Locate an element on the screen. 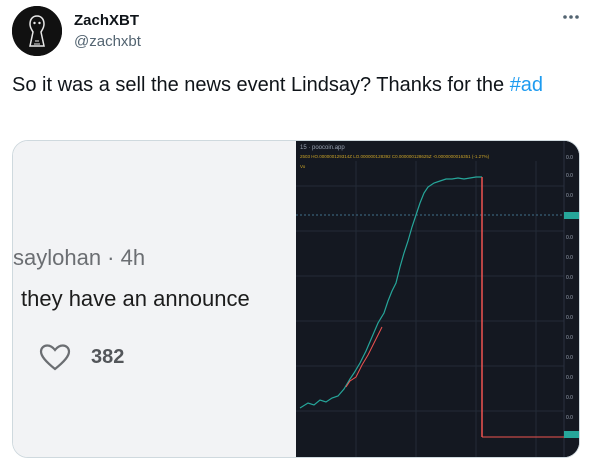 This screenshot has width=590, height=466. reply-author-time: saylohan · 4h is located at coordinates (79, 257).